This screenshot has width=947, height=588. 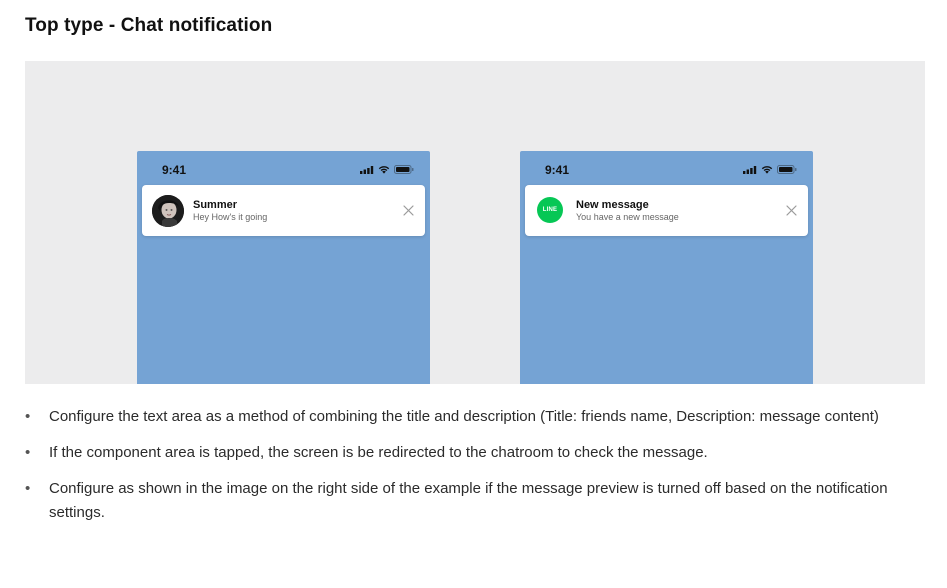 I want to click on notification-description: Hey How's it going, so click(x=230, y=217).